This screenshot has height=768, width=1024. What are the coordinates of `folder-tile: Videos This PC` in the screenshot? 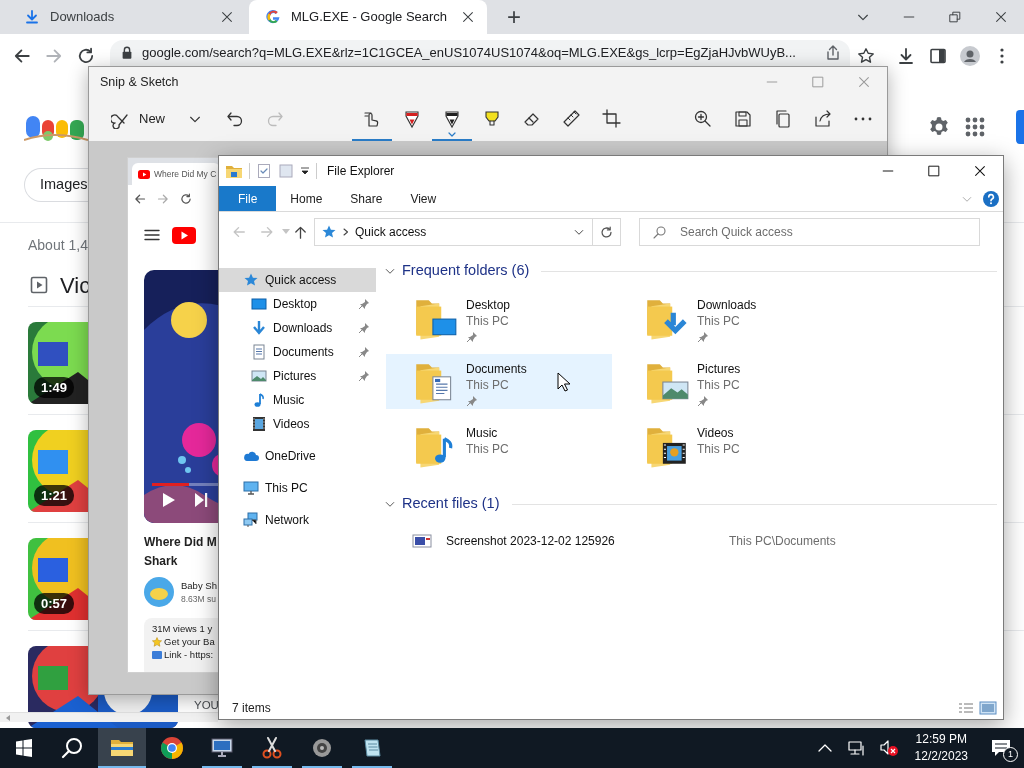 It's located at (730, 445).